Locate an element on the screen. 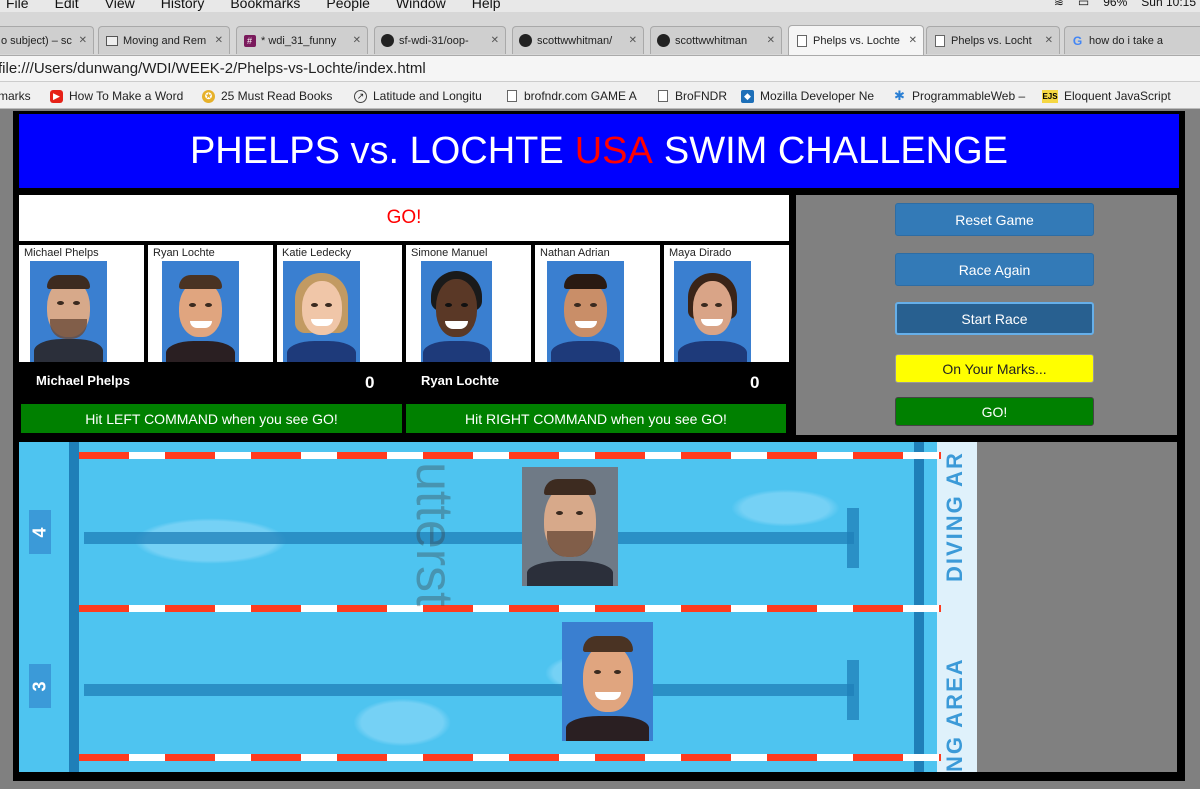 The height and width of the screenshot is (789, 1200). bookmark-how-to-make: ▶ How To Make a Word is located at coordinates (116, 96).